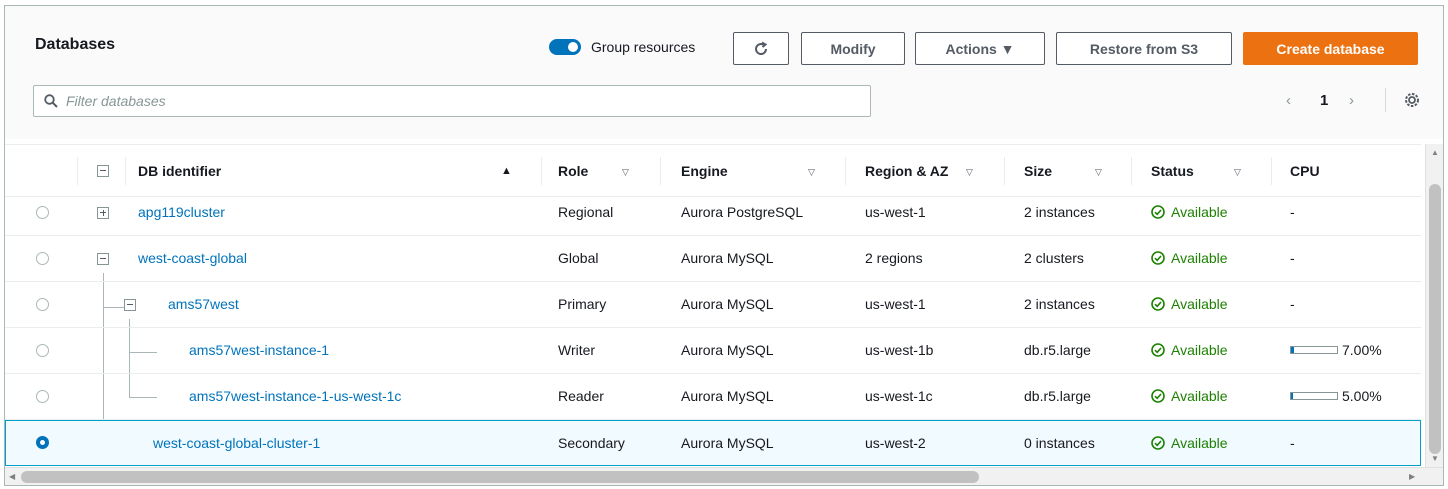  What do you see at coordinates (192, 258) in the screenshot?
I see `db-identifier-link: west-coast-global` at bounding box center [192, 258].